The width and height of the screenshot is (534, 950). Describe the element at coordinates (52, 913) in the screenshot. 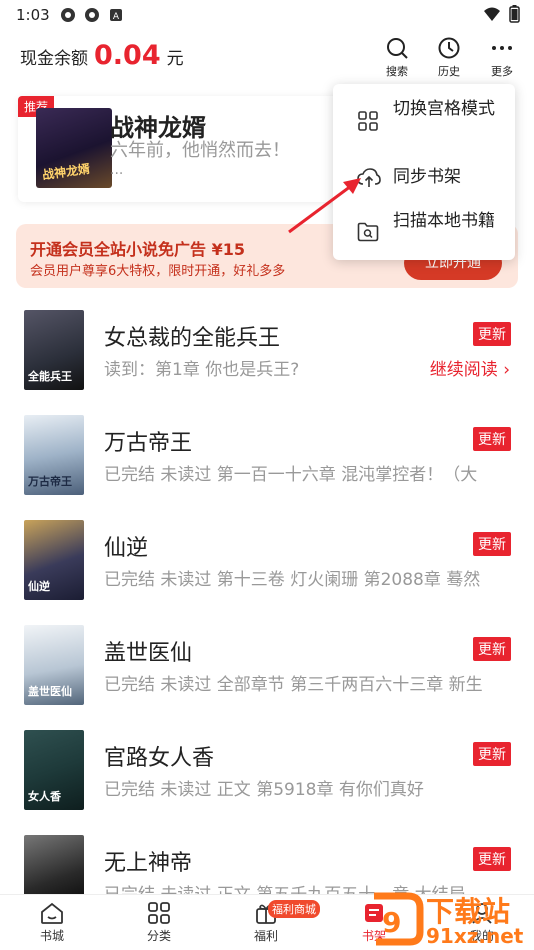

I see `home-icon` at that location.